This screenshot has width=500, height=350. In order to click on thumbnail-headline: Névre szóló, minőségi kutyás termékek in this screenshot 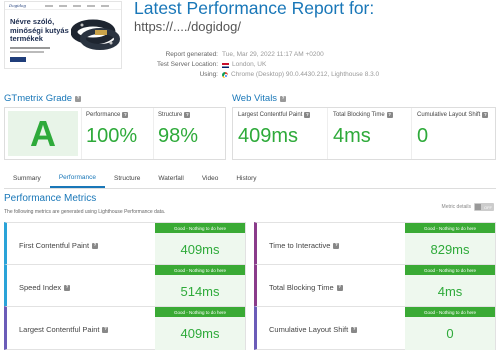, I will do `click(39, 30)`.